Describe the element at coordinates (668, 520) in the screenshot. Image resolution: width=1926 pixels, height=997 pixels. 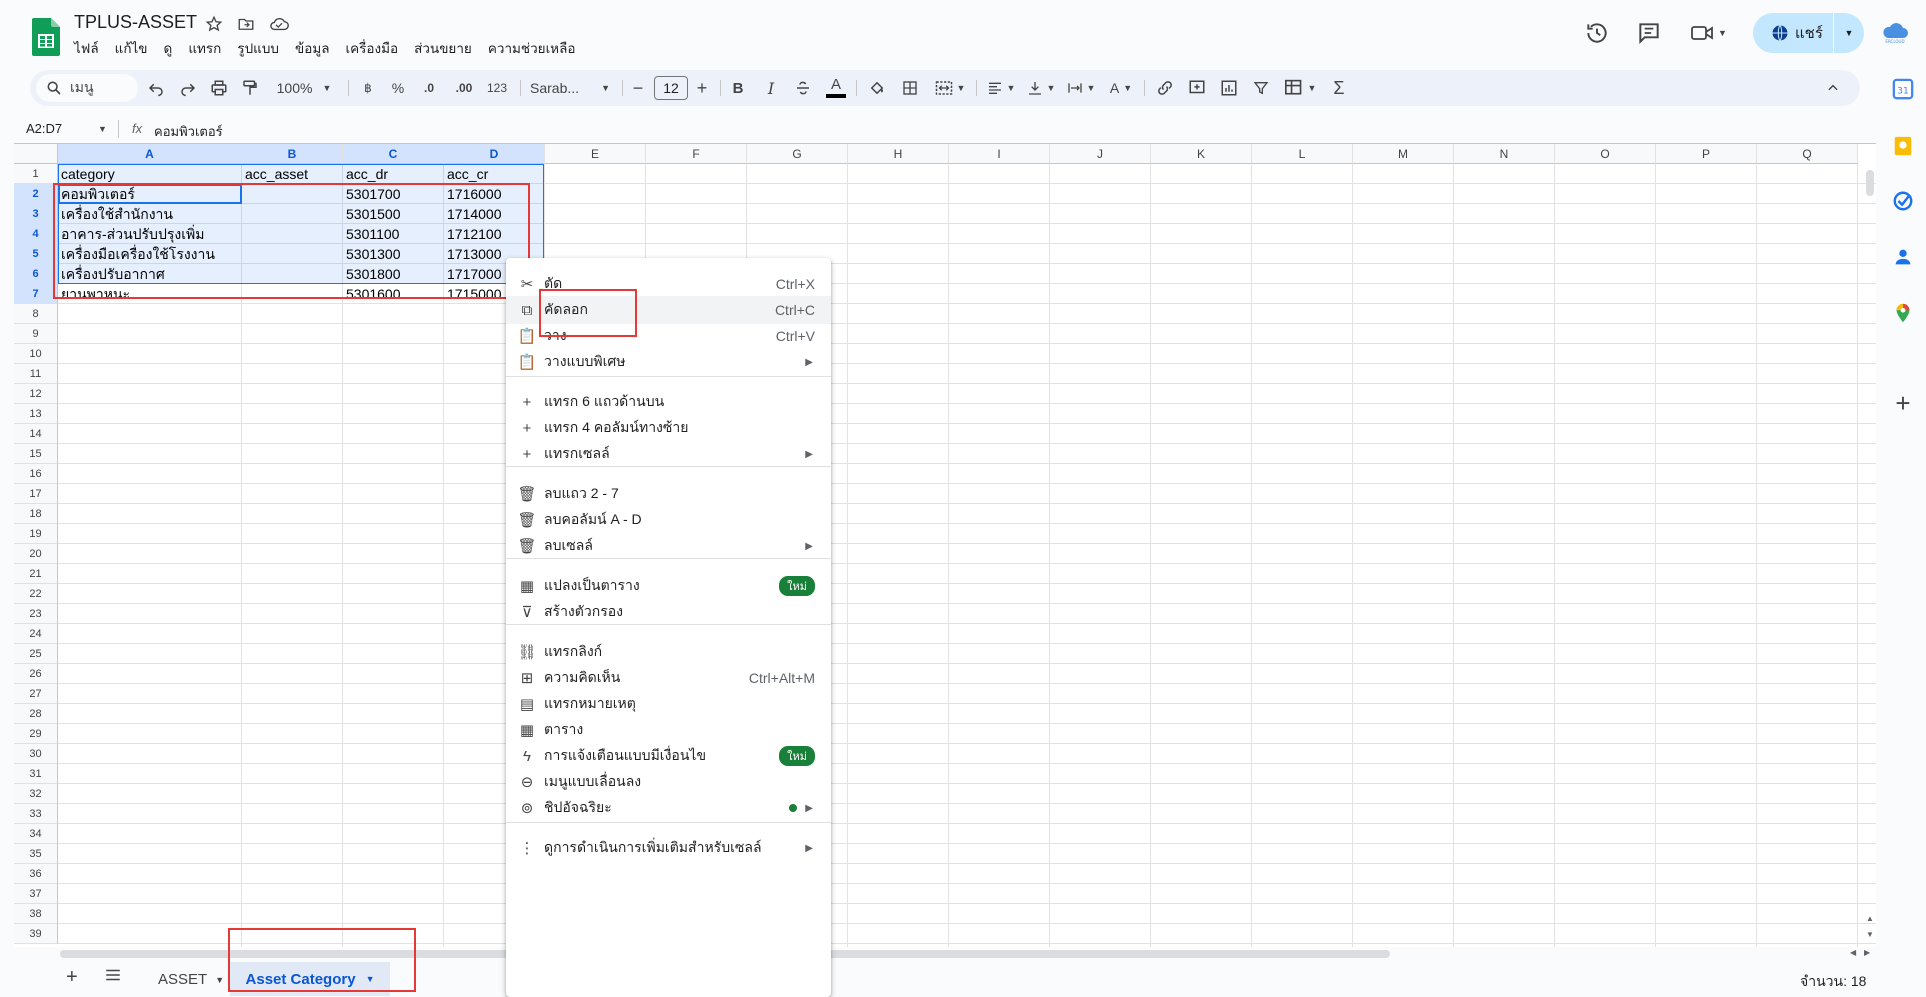
I see `menu-item-trash: 🗑 ลบคอลัมน์ A - D` at that location.